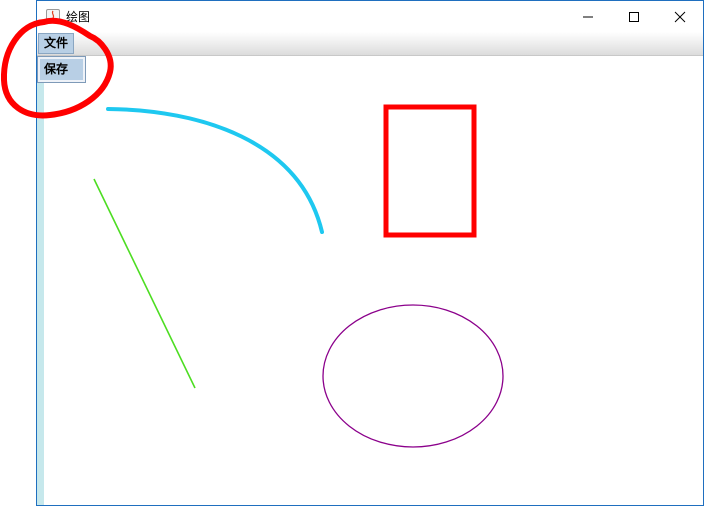 This screenshot has height=507, width=705. What do you see at coordinates (57, 68) in the screenshot?
I see `freehand-circle-annotation` at bounding box center [57, 68].